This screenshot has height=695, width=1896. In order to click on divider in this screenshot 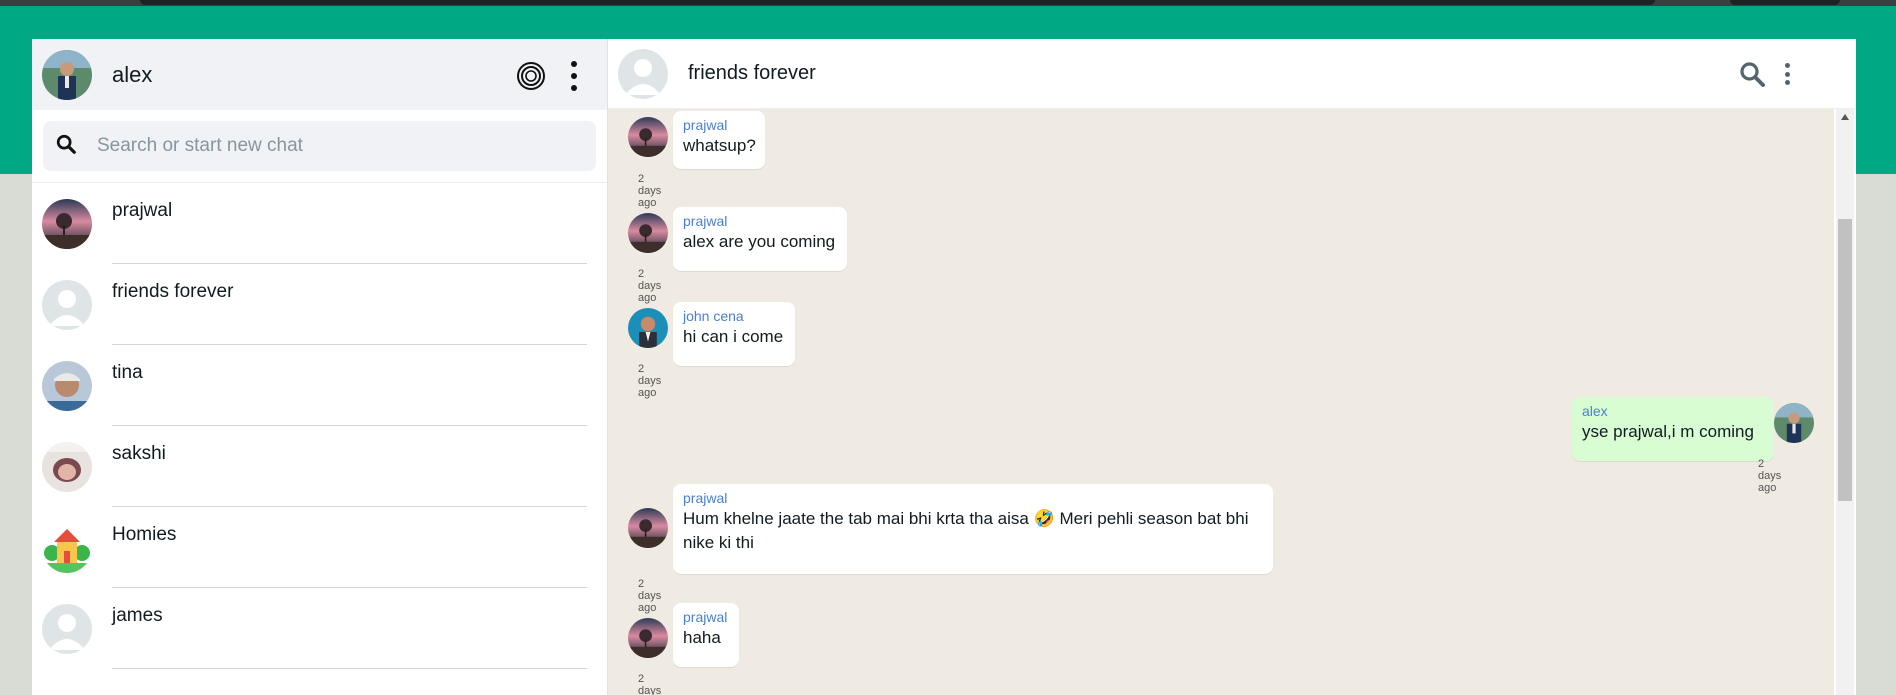, I will do `click(349, 668)`.